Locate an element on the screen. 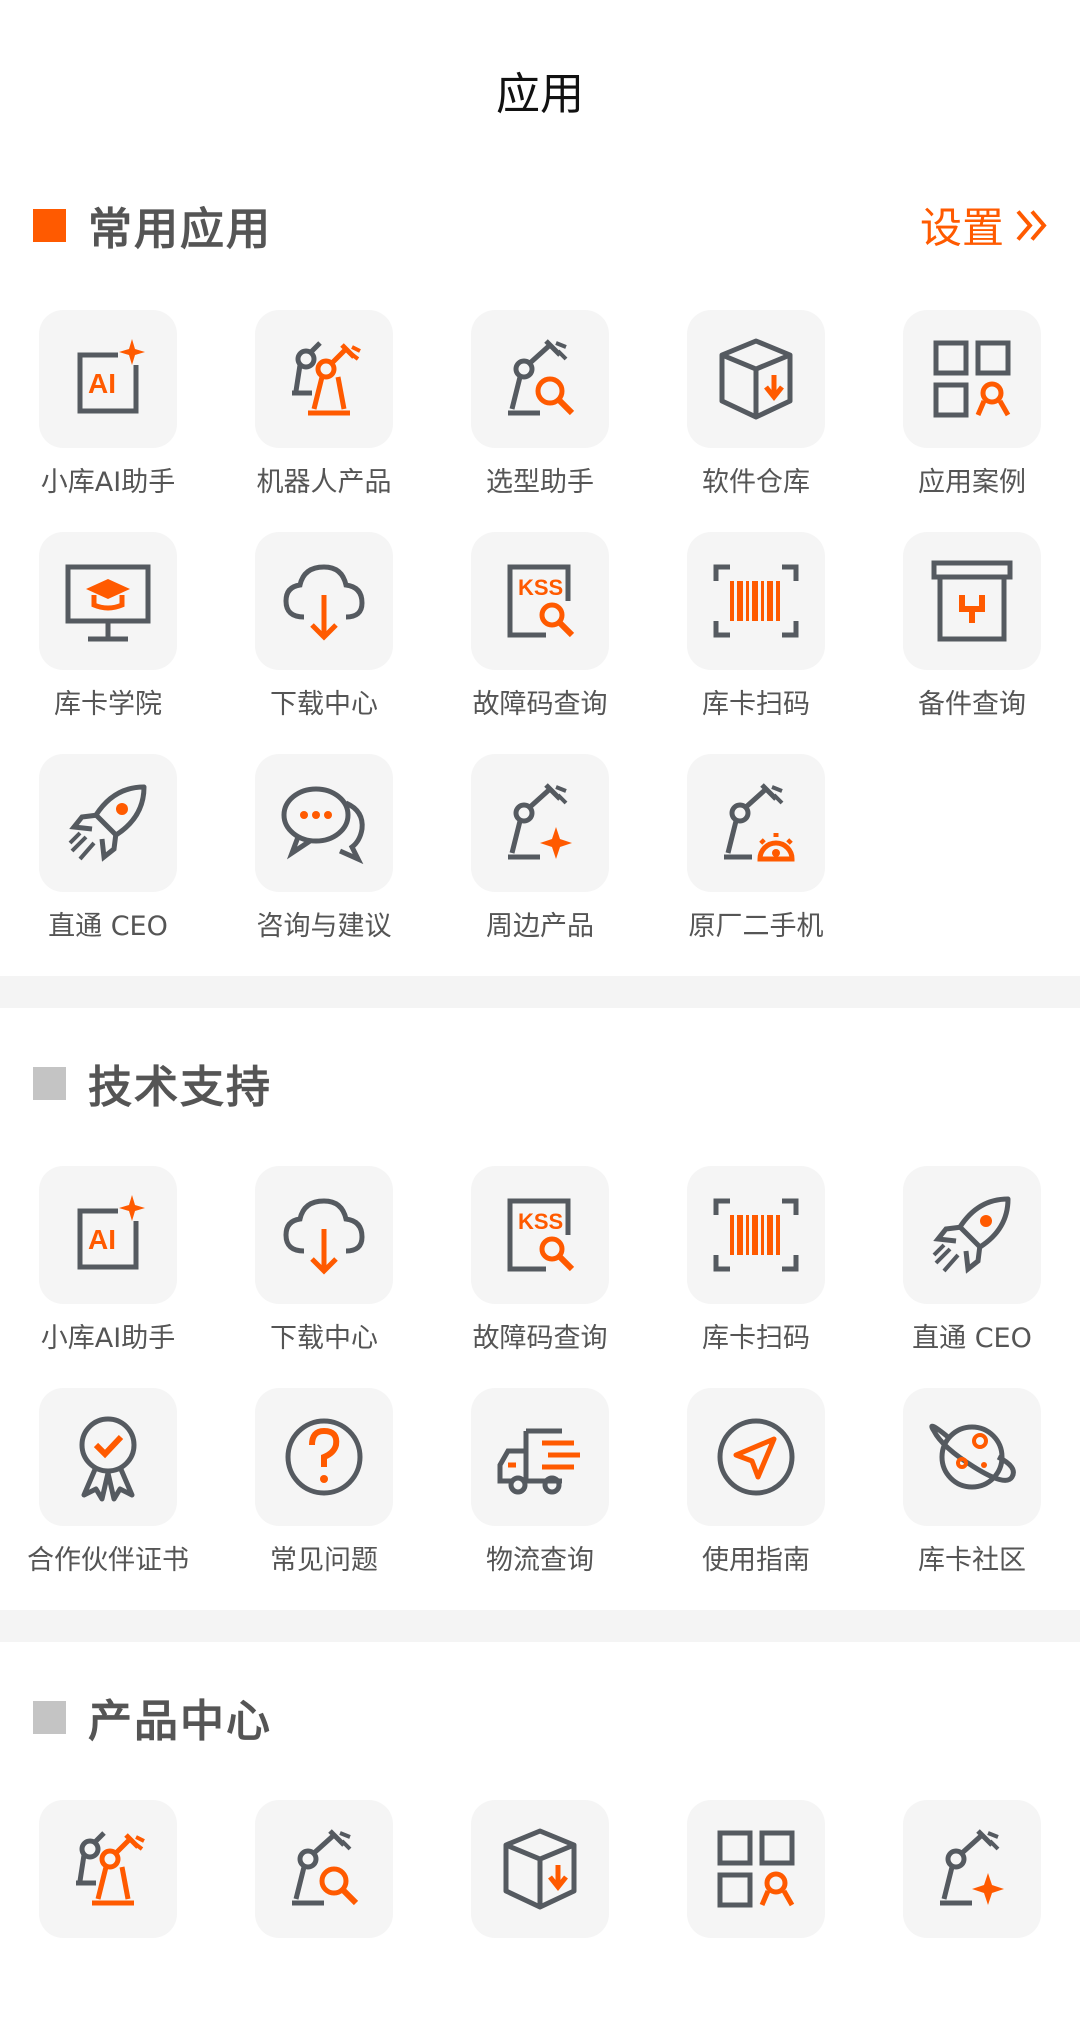 This screenshot has width=1080, height=2022. app-label: 库卡学院 is located at coordinates (108, 704).